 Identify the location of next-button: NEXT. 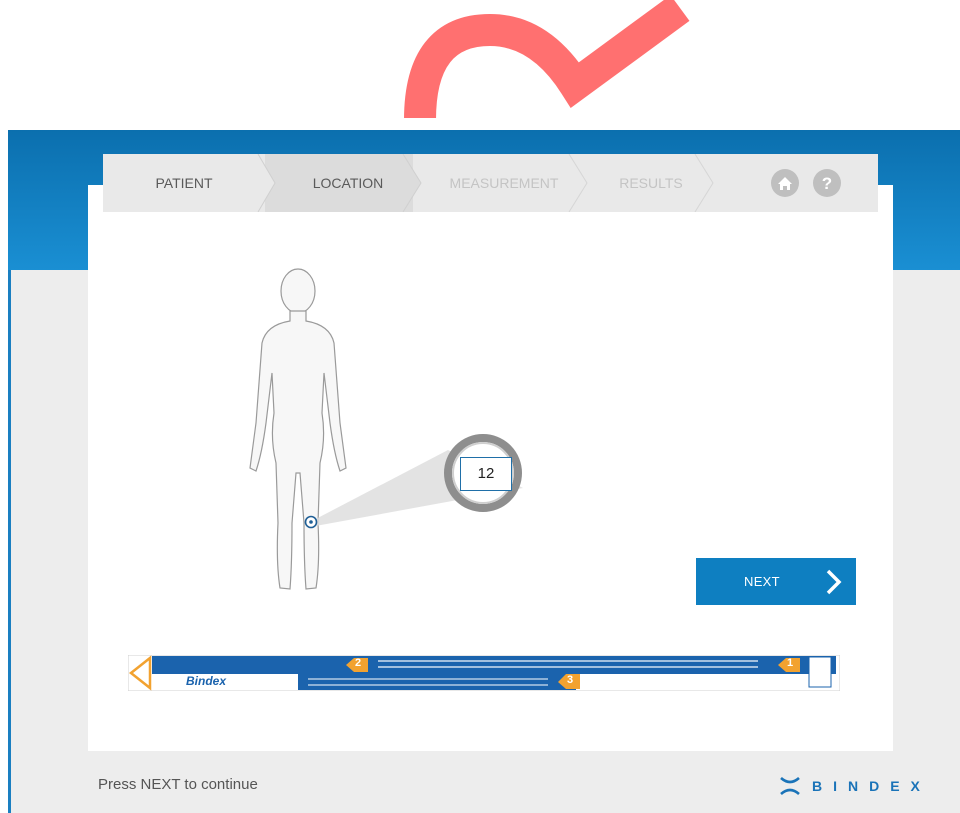
(776, 581).